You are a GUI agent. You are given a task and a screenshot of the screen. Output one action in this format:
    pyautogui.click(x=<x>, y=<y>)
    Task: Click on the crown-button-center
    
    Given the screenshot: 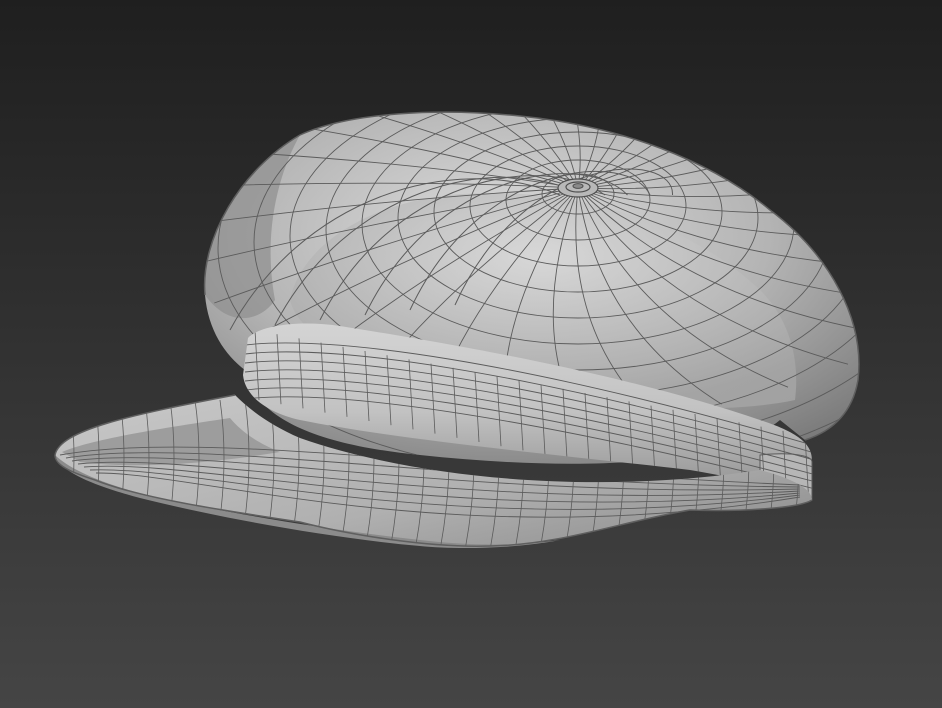 What is the action you would take?
    pyautogui.click(x=578, y=186)
    